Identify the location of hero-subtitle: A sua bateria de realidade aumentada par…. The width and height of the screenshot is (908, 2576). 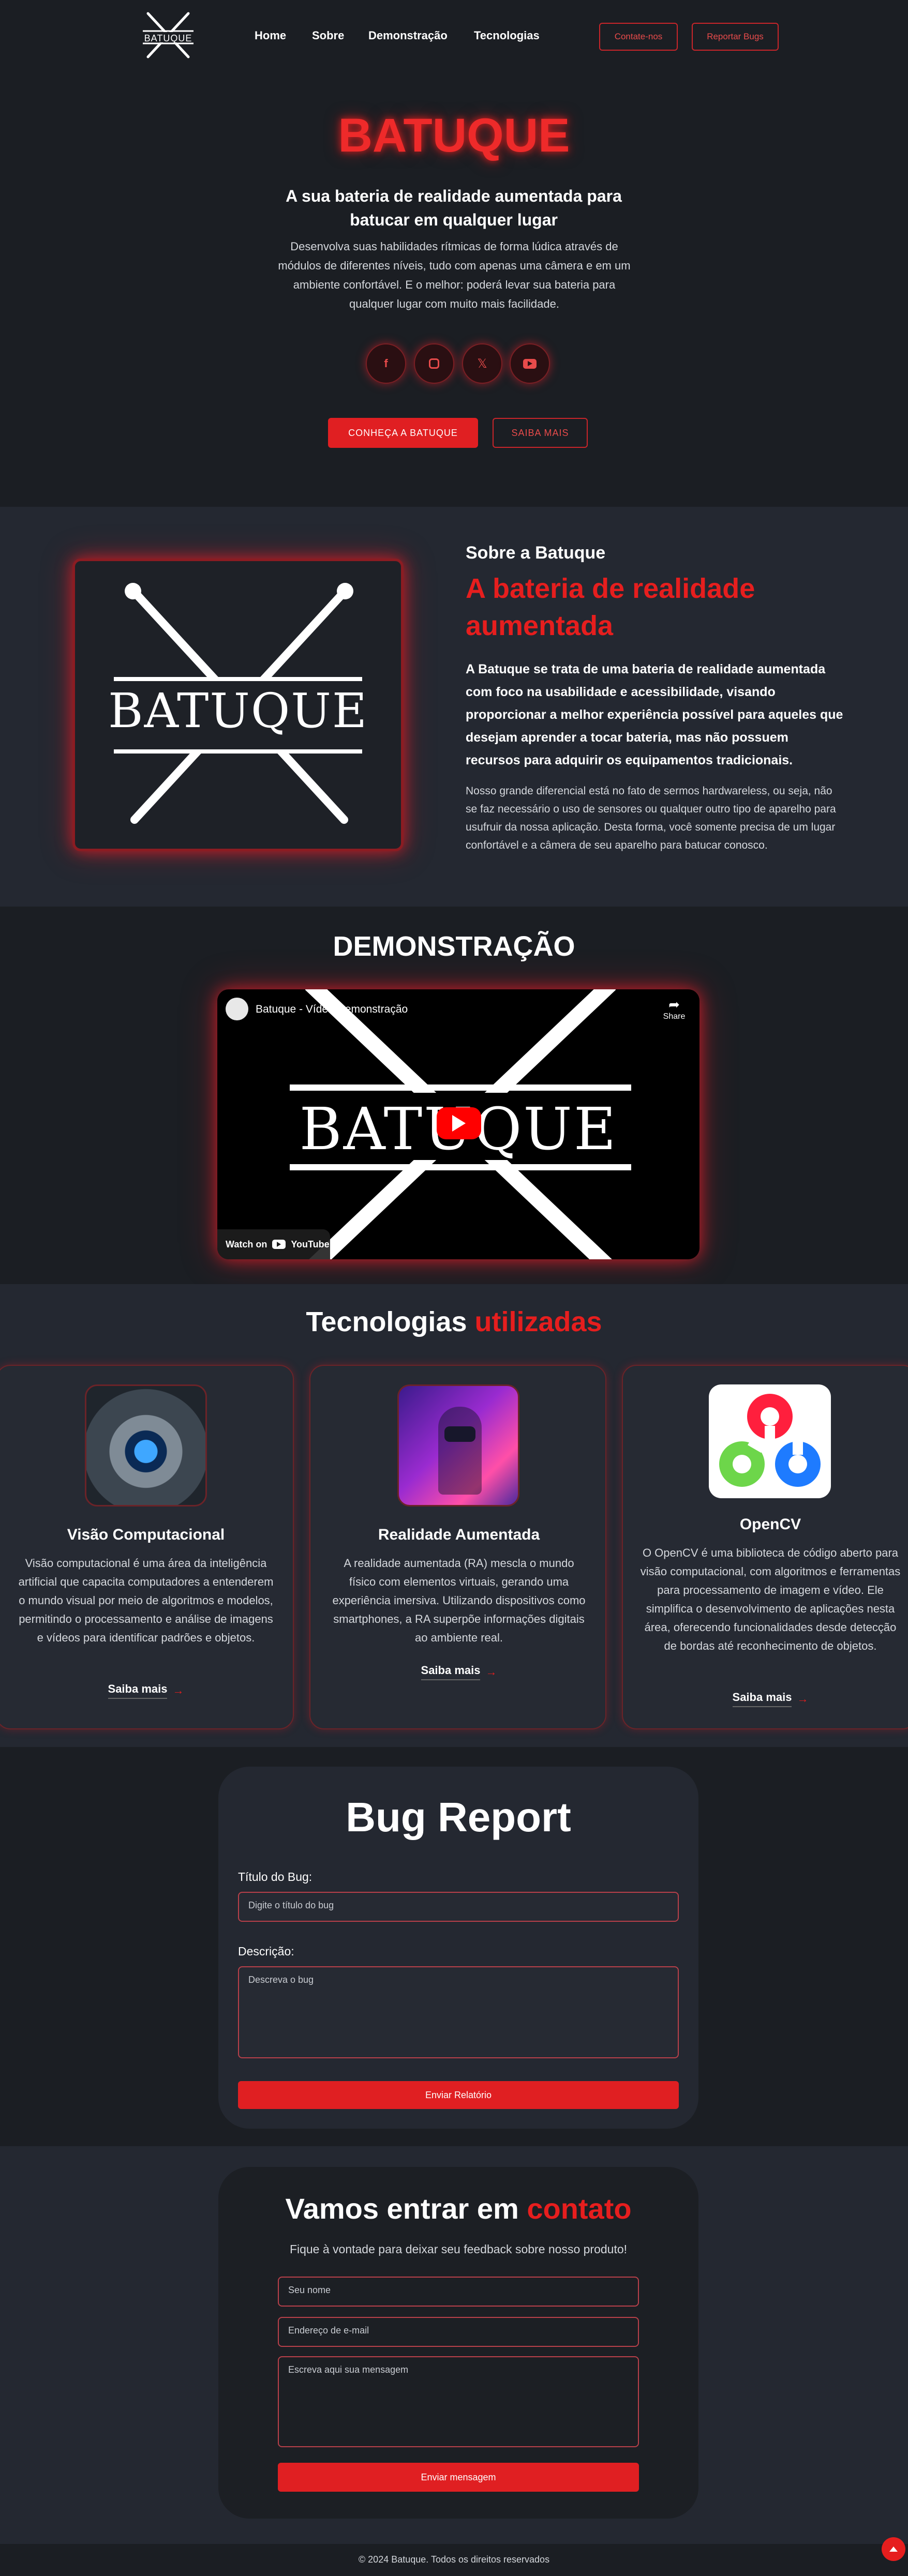
(454, 208).